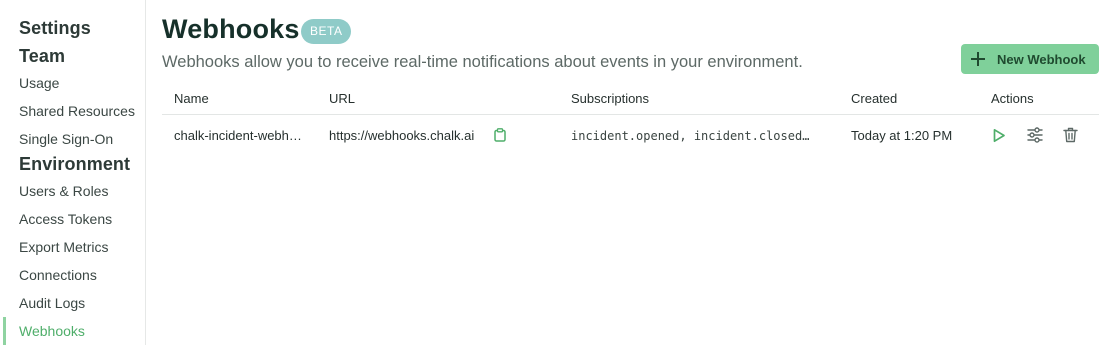  I want to click on sliders-icon, so click(1035, 135).